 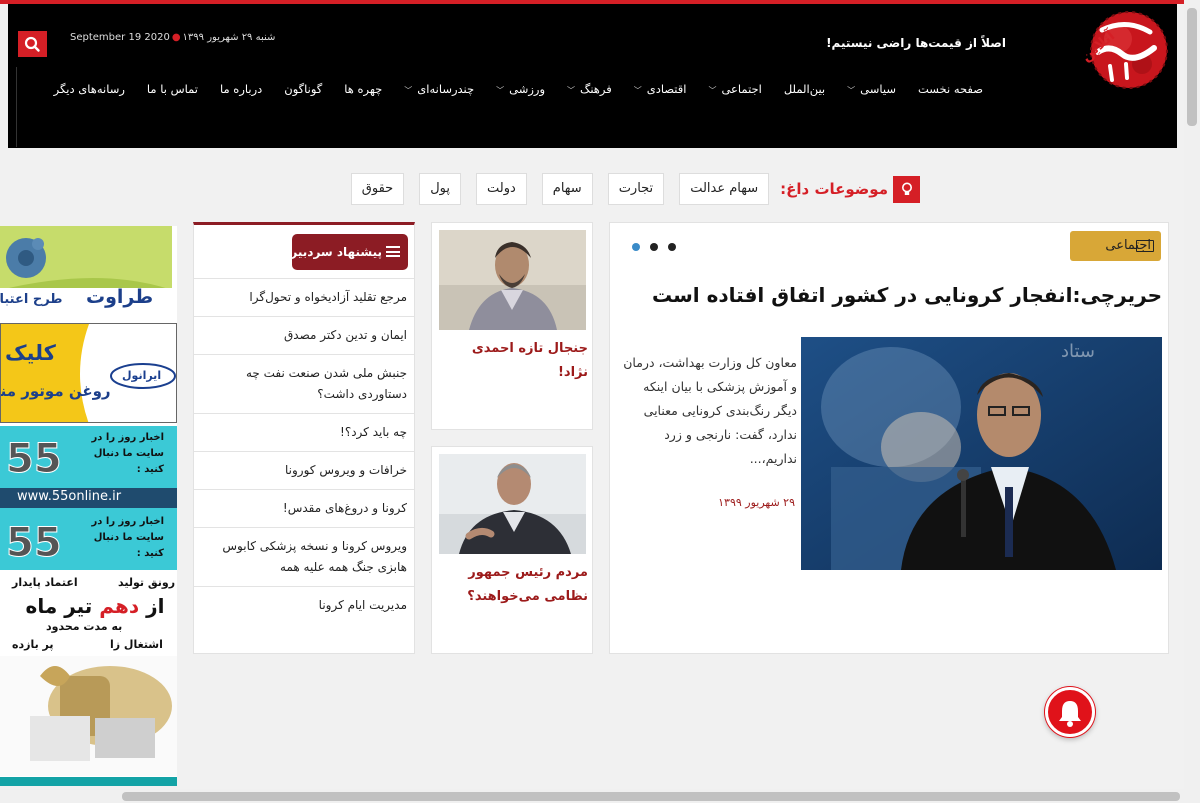 What do you see at coordinates (88, 716) in the screenshot?
I see `ad-banner-gold-image` at bounding box center [88, 716].